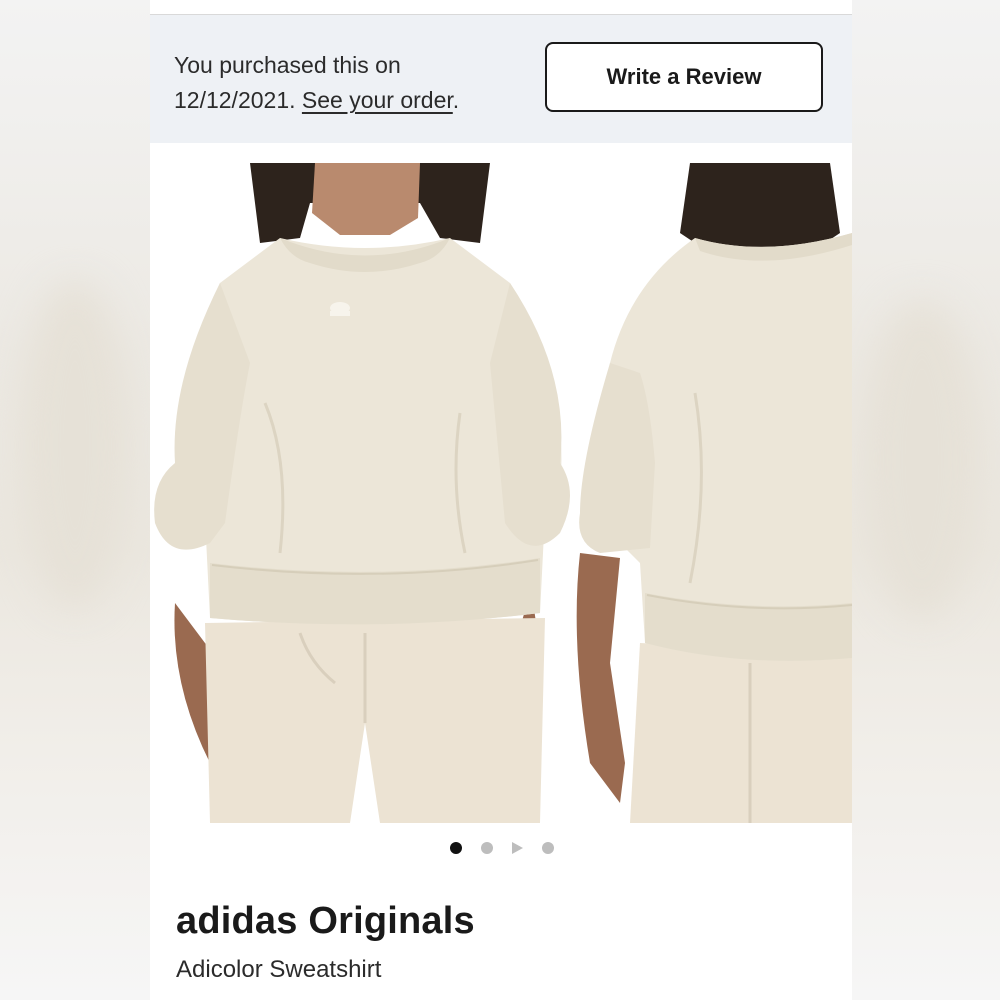  What do you see at coordinates (325, 921) in the screenshot?
I see `brand-name: adidas Originals` at bounding box center [325, 921].